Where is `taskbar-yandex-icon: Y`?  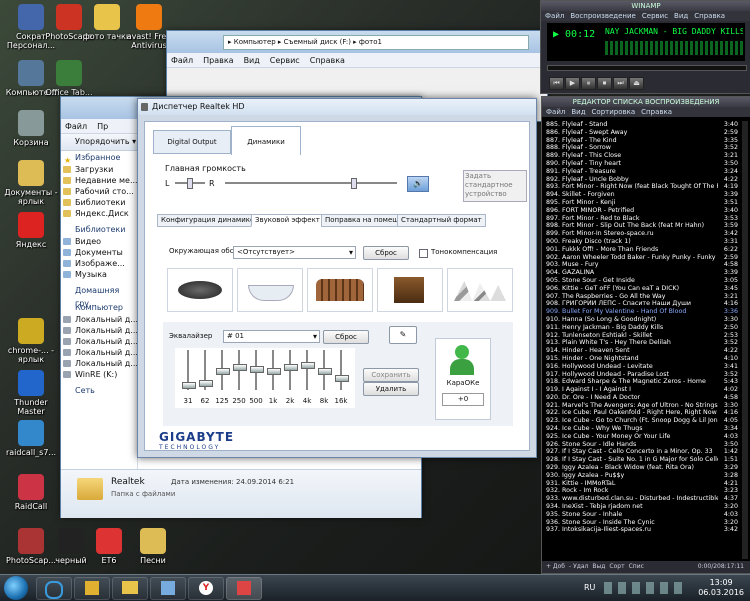
taskbar-yandex-icon: Y is located at coordinates (206, 588).